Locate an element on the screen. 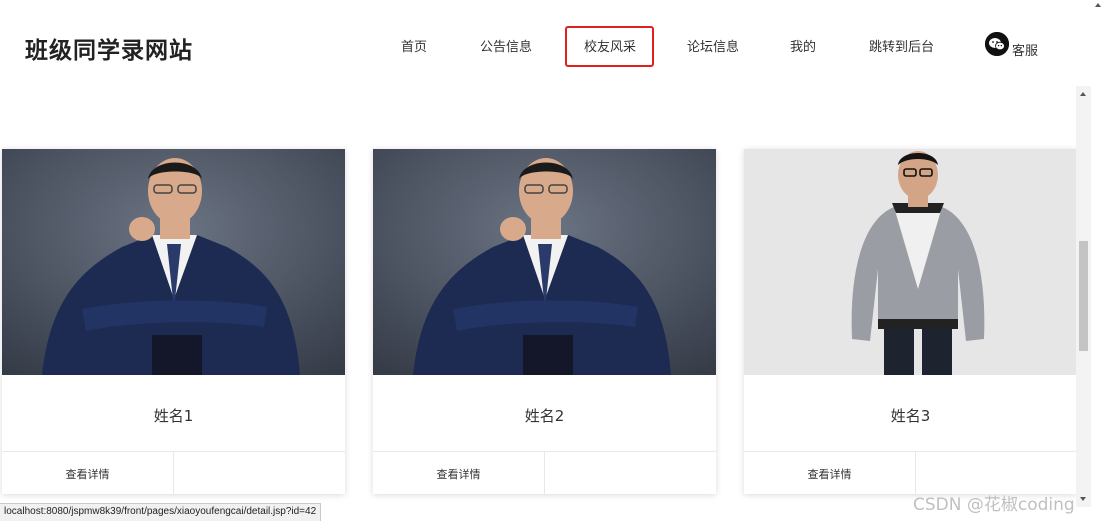 The height and width of the screenshot is (521, 1106). vertical-scrollbar is located at coordinates (1083, 296).